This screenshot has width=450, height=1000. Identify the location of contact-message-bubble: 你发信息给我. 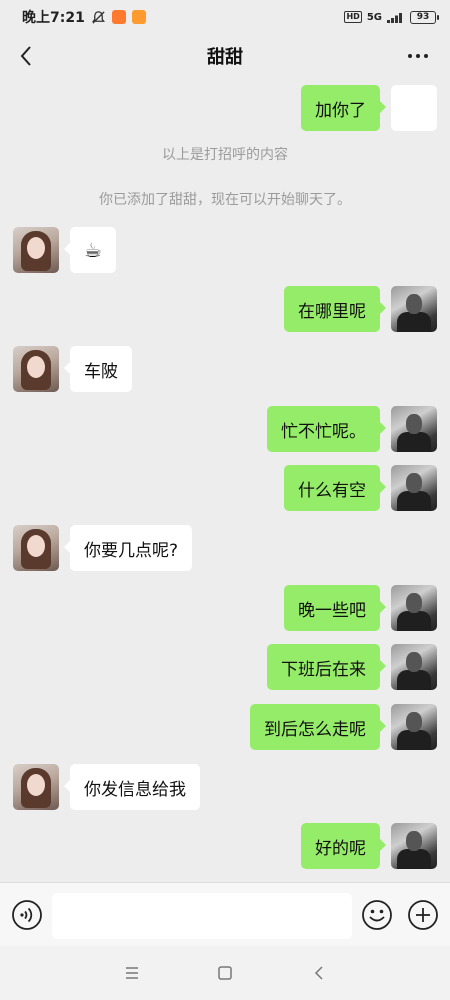
(132, 787).